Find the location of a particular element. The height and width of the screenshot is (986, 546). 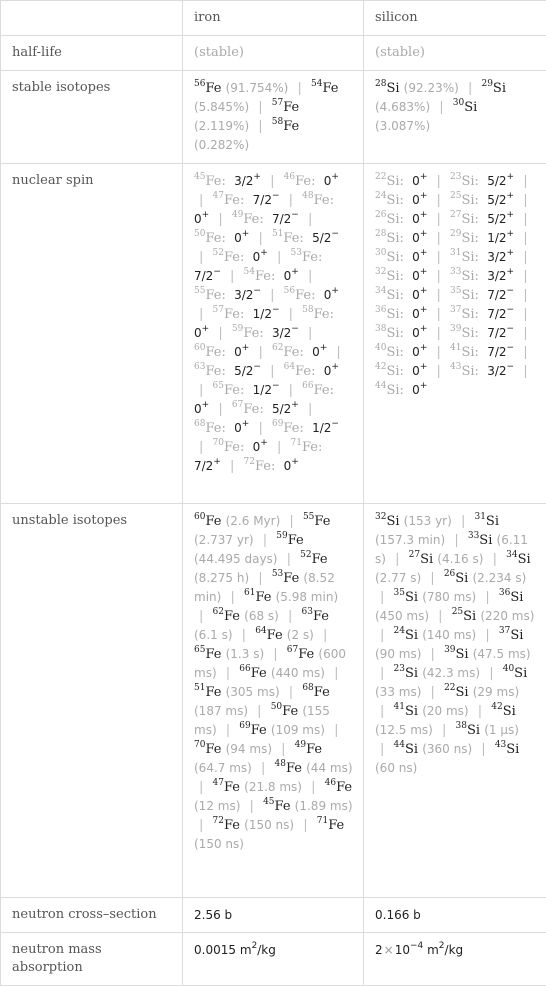

mass-number: 40 is located at coordinates (380, 348).